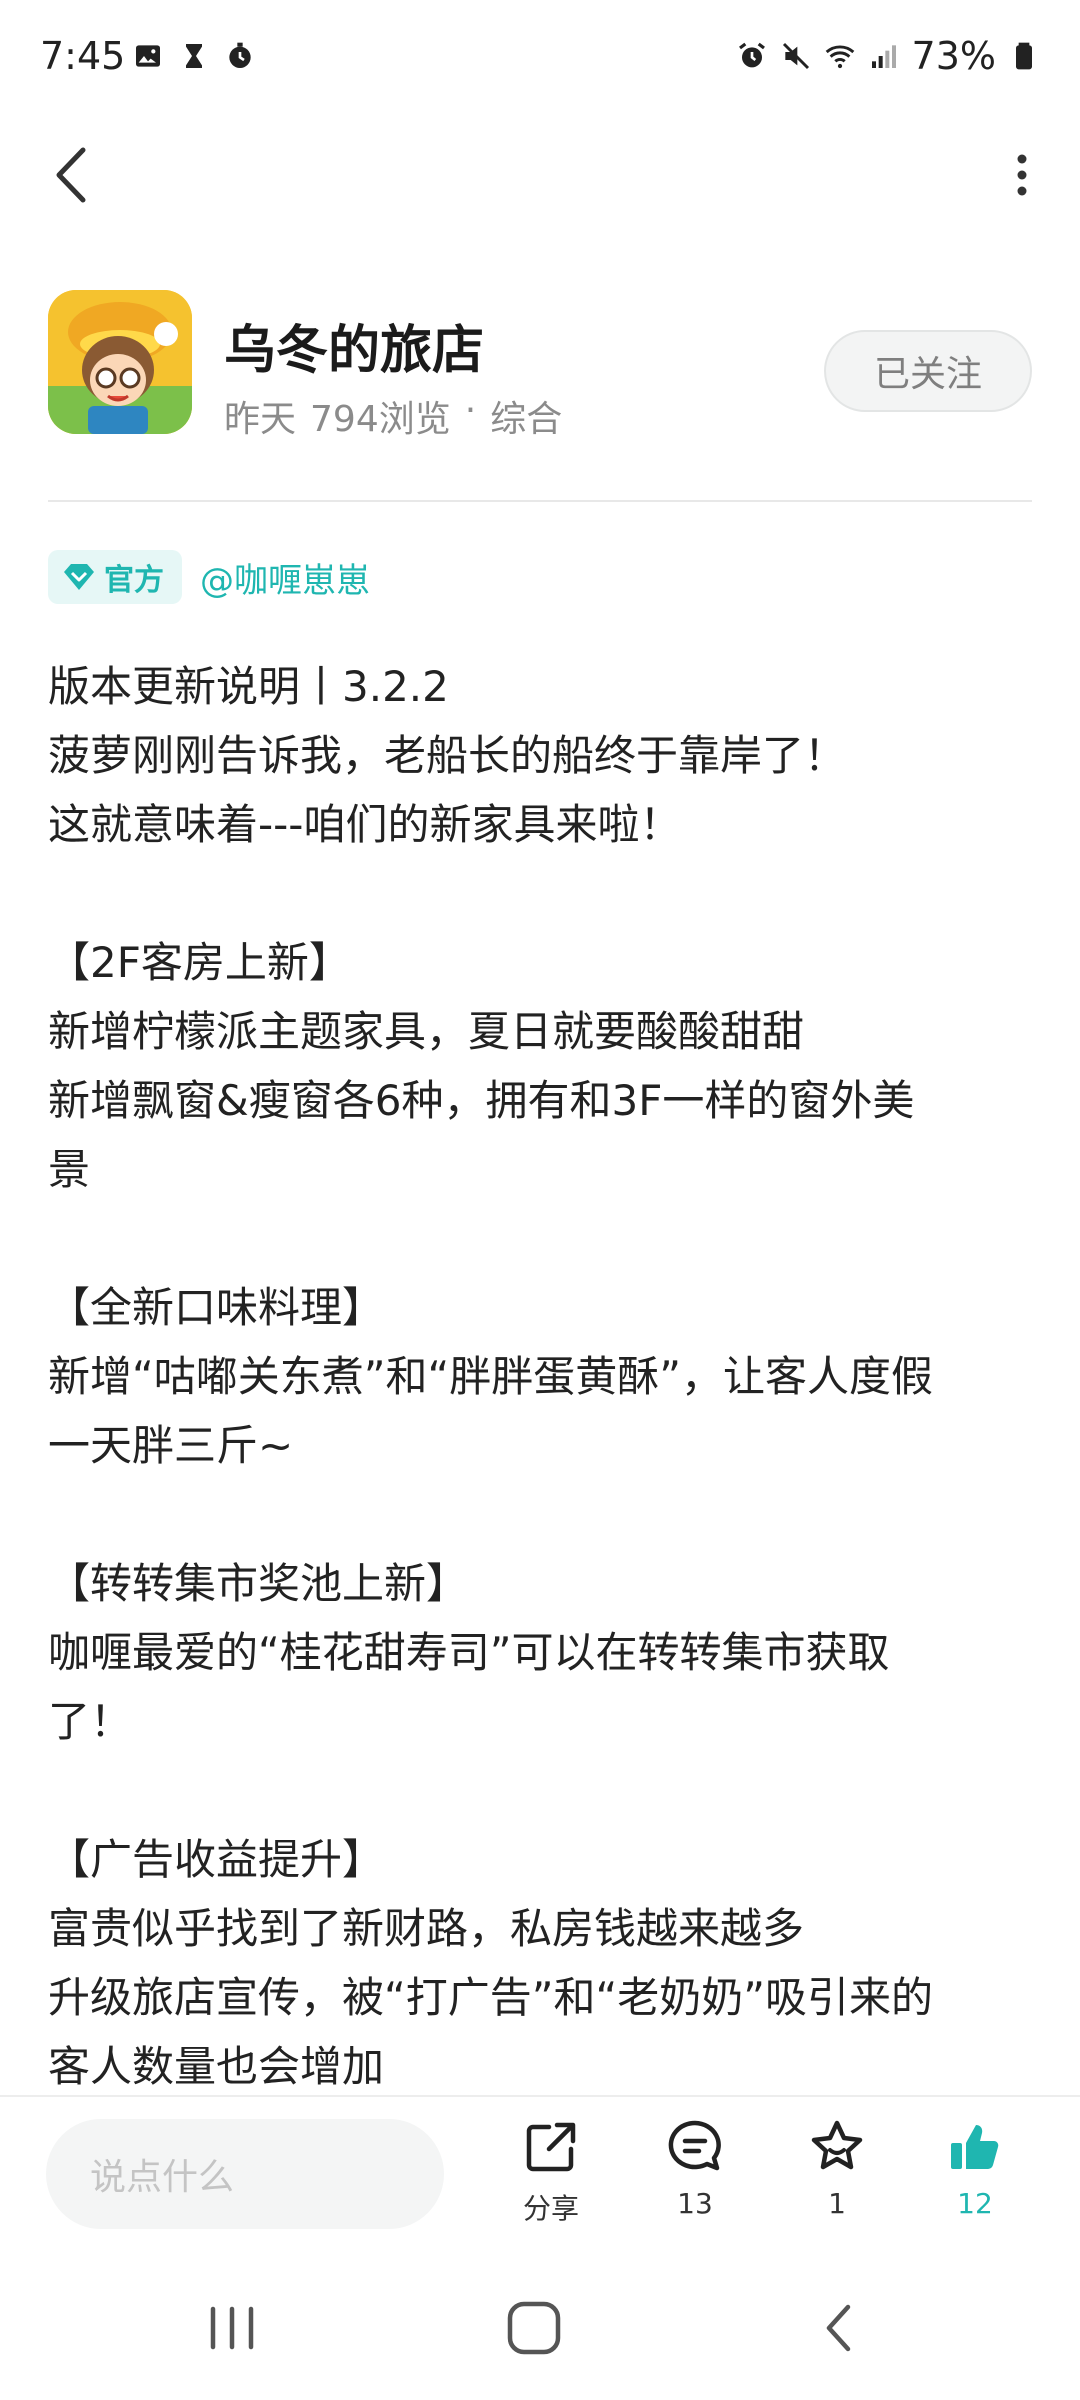  I want to click on official-badge-label: 官方, so click(134, 580).